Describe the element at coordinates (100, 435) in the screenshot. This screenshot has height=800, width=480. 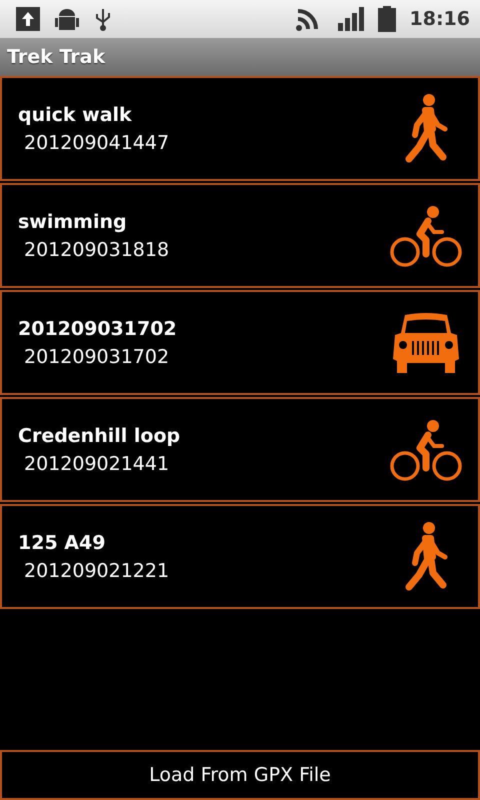
I see `trip-name: Credenhill loop` at that location.